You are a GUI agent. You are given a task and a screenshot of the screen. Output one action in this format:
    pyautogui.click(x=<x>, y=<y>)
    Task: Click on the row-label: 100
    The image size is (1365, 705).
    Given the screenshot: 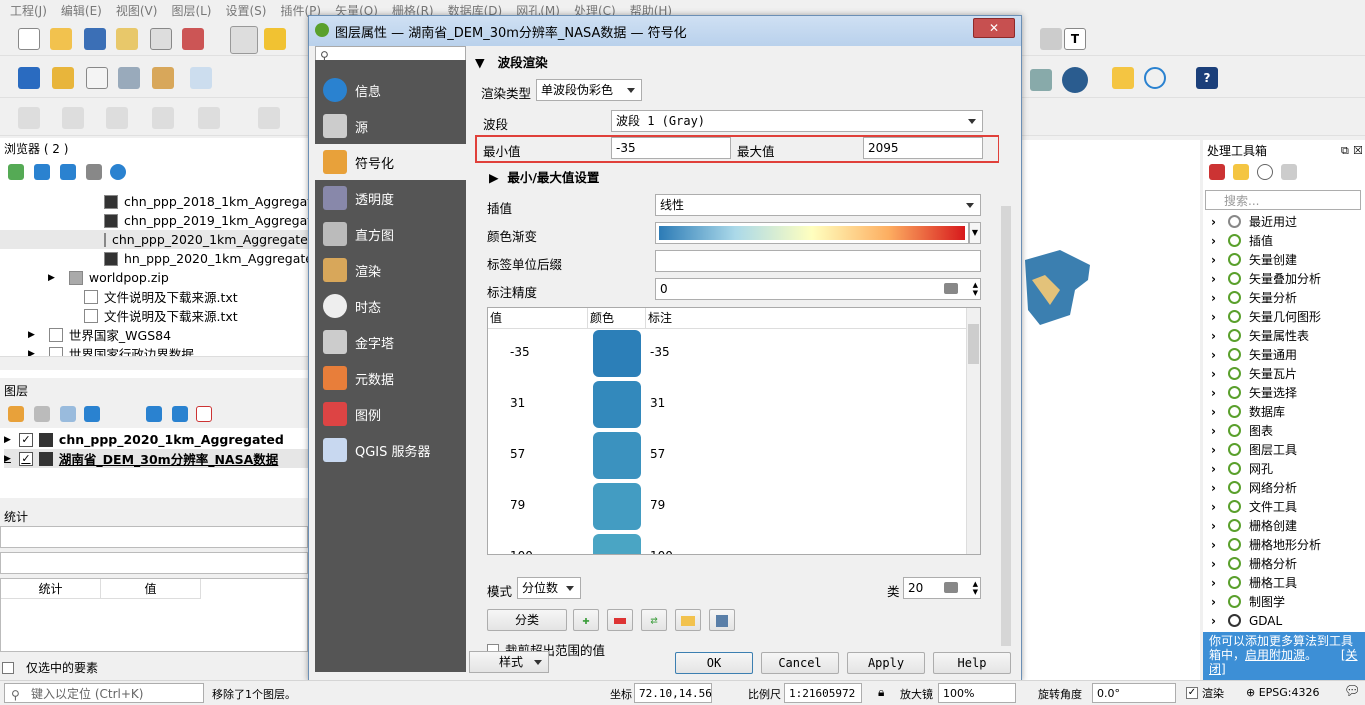 What is the action you would take?
    pyautogui.click(x=661, y=551)
    